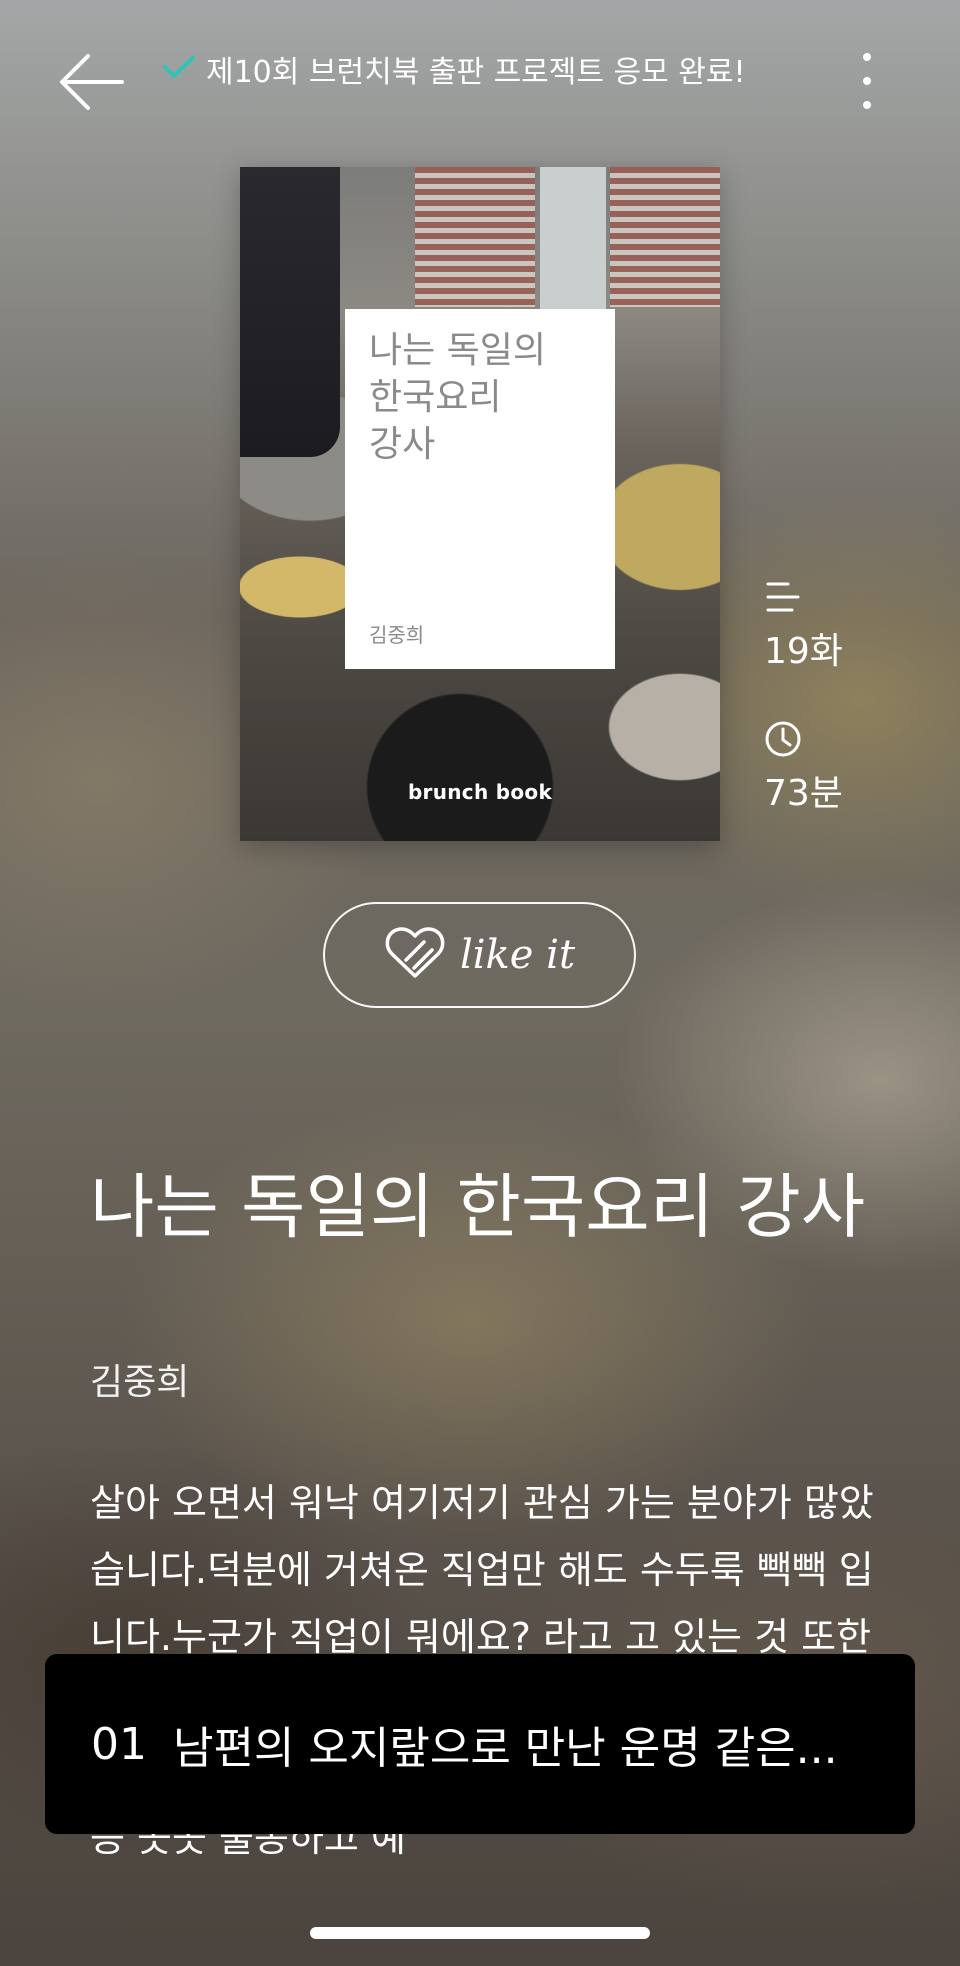 The image size is (960, 1966). I want to click on book-title: 나는 독일의 한국요리 강사, so click(478, 1207).